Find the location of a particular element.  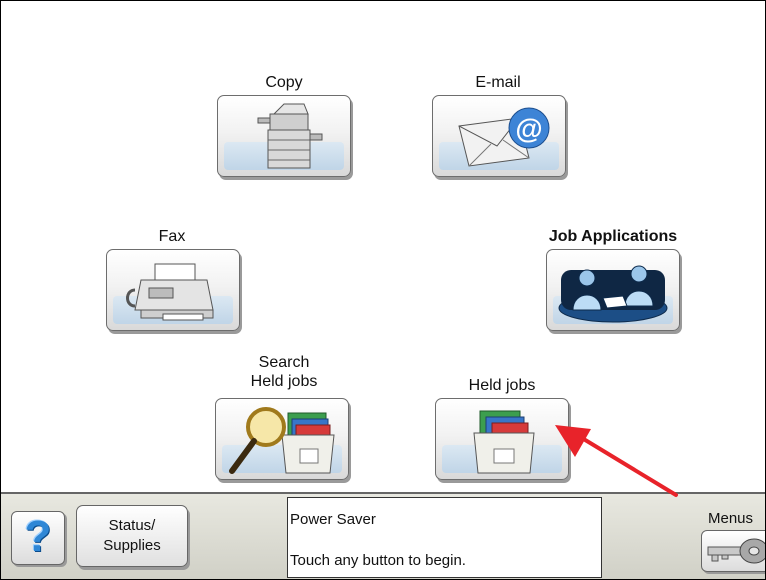

status-label-line2: Supplies is located at coordinates (132, 545).